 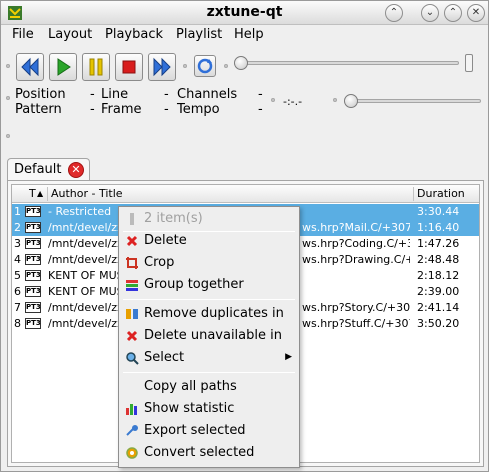 I want to click on rewind-icon, so click(x=30, y=67).